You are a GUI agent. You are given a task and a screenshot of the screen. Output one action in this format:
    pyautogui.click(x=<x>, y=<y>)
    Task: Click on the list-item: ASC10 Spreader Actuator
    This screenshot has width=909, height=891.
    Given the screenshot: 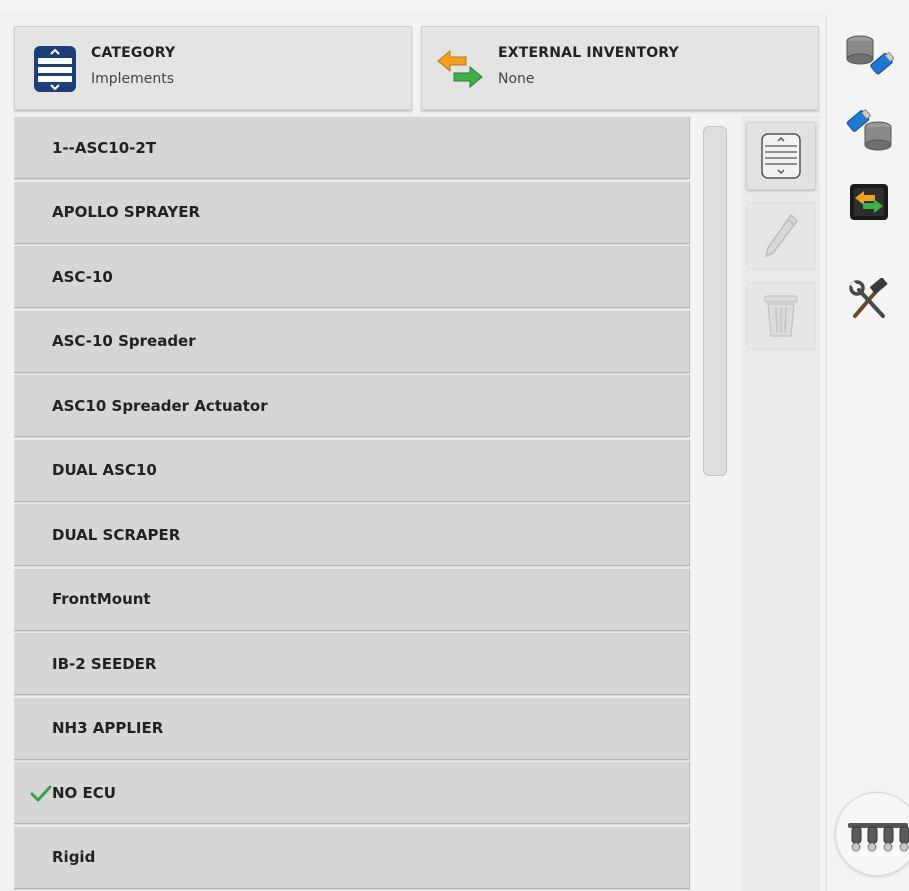 What is the action you would take?
    pyautogui.click(x=352, y=405)
    